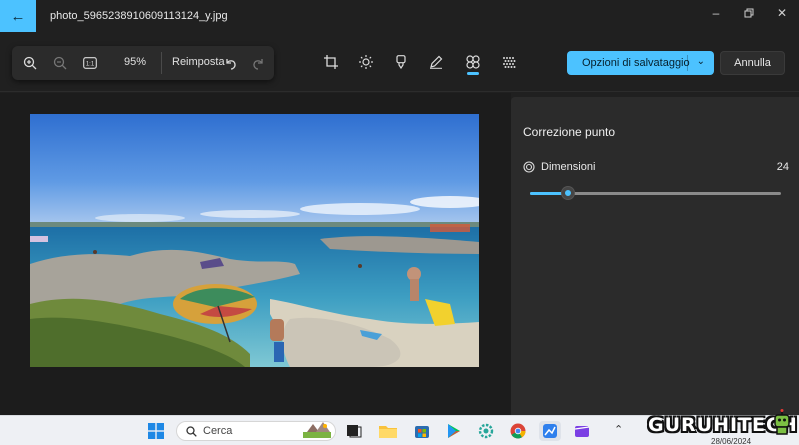 The width and height of the screenshot is (799, 445). I want to click on close-button: ✕, so click(782, 13).